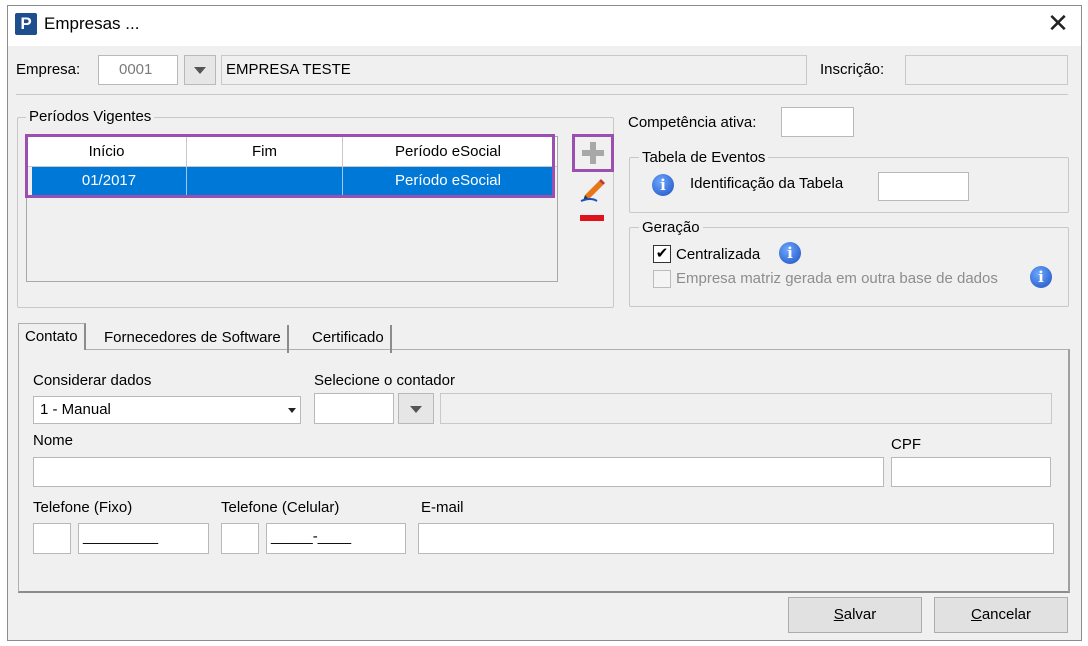 Image resolution: width=1088 pixels, height=646 pixels. I want to click on save-button-key: S, so click(838, 614).